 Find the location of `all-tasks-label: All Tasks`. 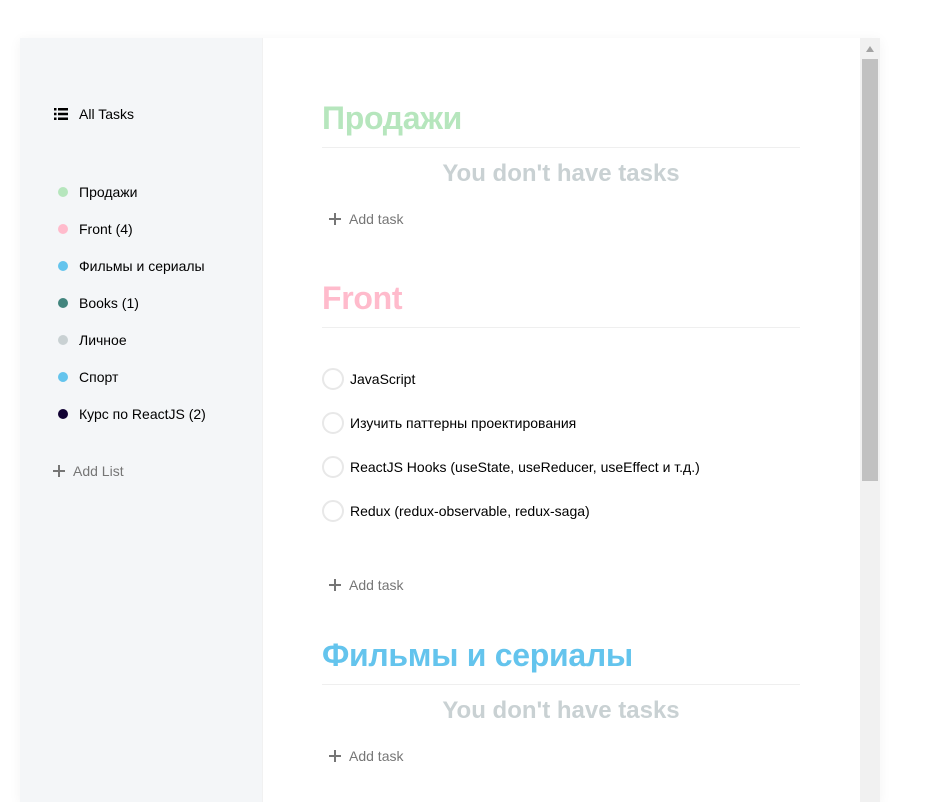

all-tasks-label: All Tasks is located at coordinates (106, 114).